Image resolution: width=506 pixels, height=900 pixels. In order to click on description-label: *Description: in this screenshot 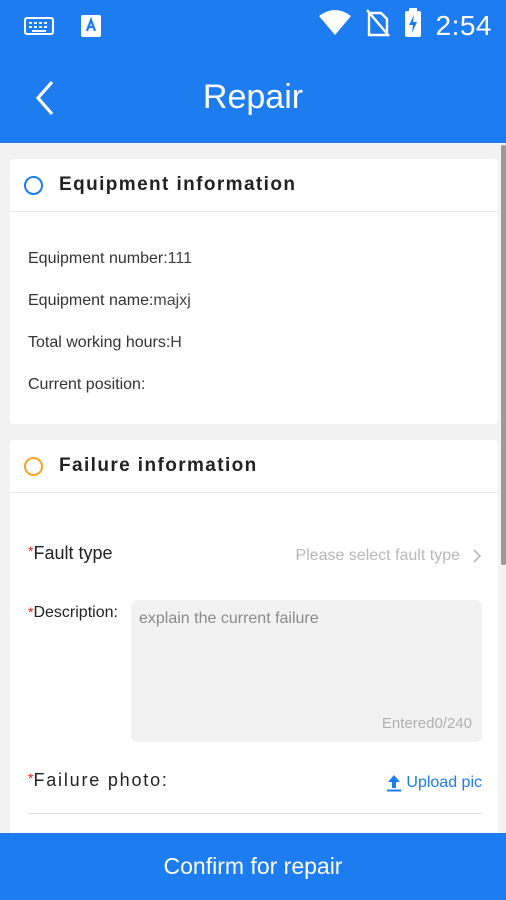, I will do `click(73, 613)`.